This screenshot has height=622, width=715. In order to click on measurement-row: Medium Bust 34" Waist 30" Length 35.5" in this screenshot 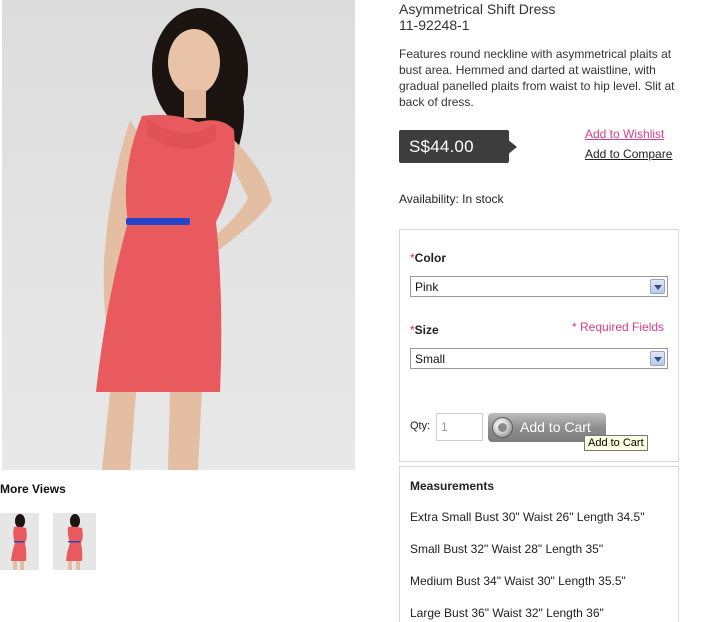, I will do `click(518, 581)`.